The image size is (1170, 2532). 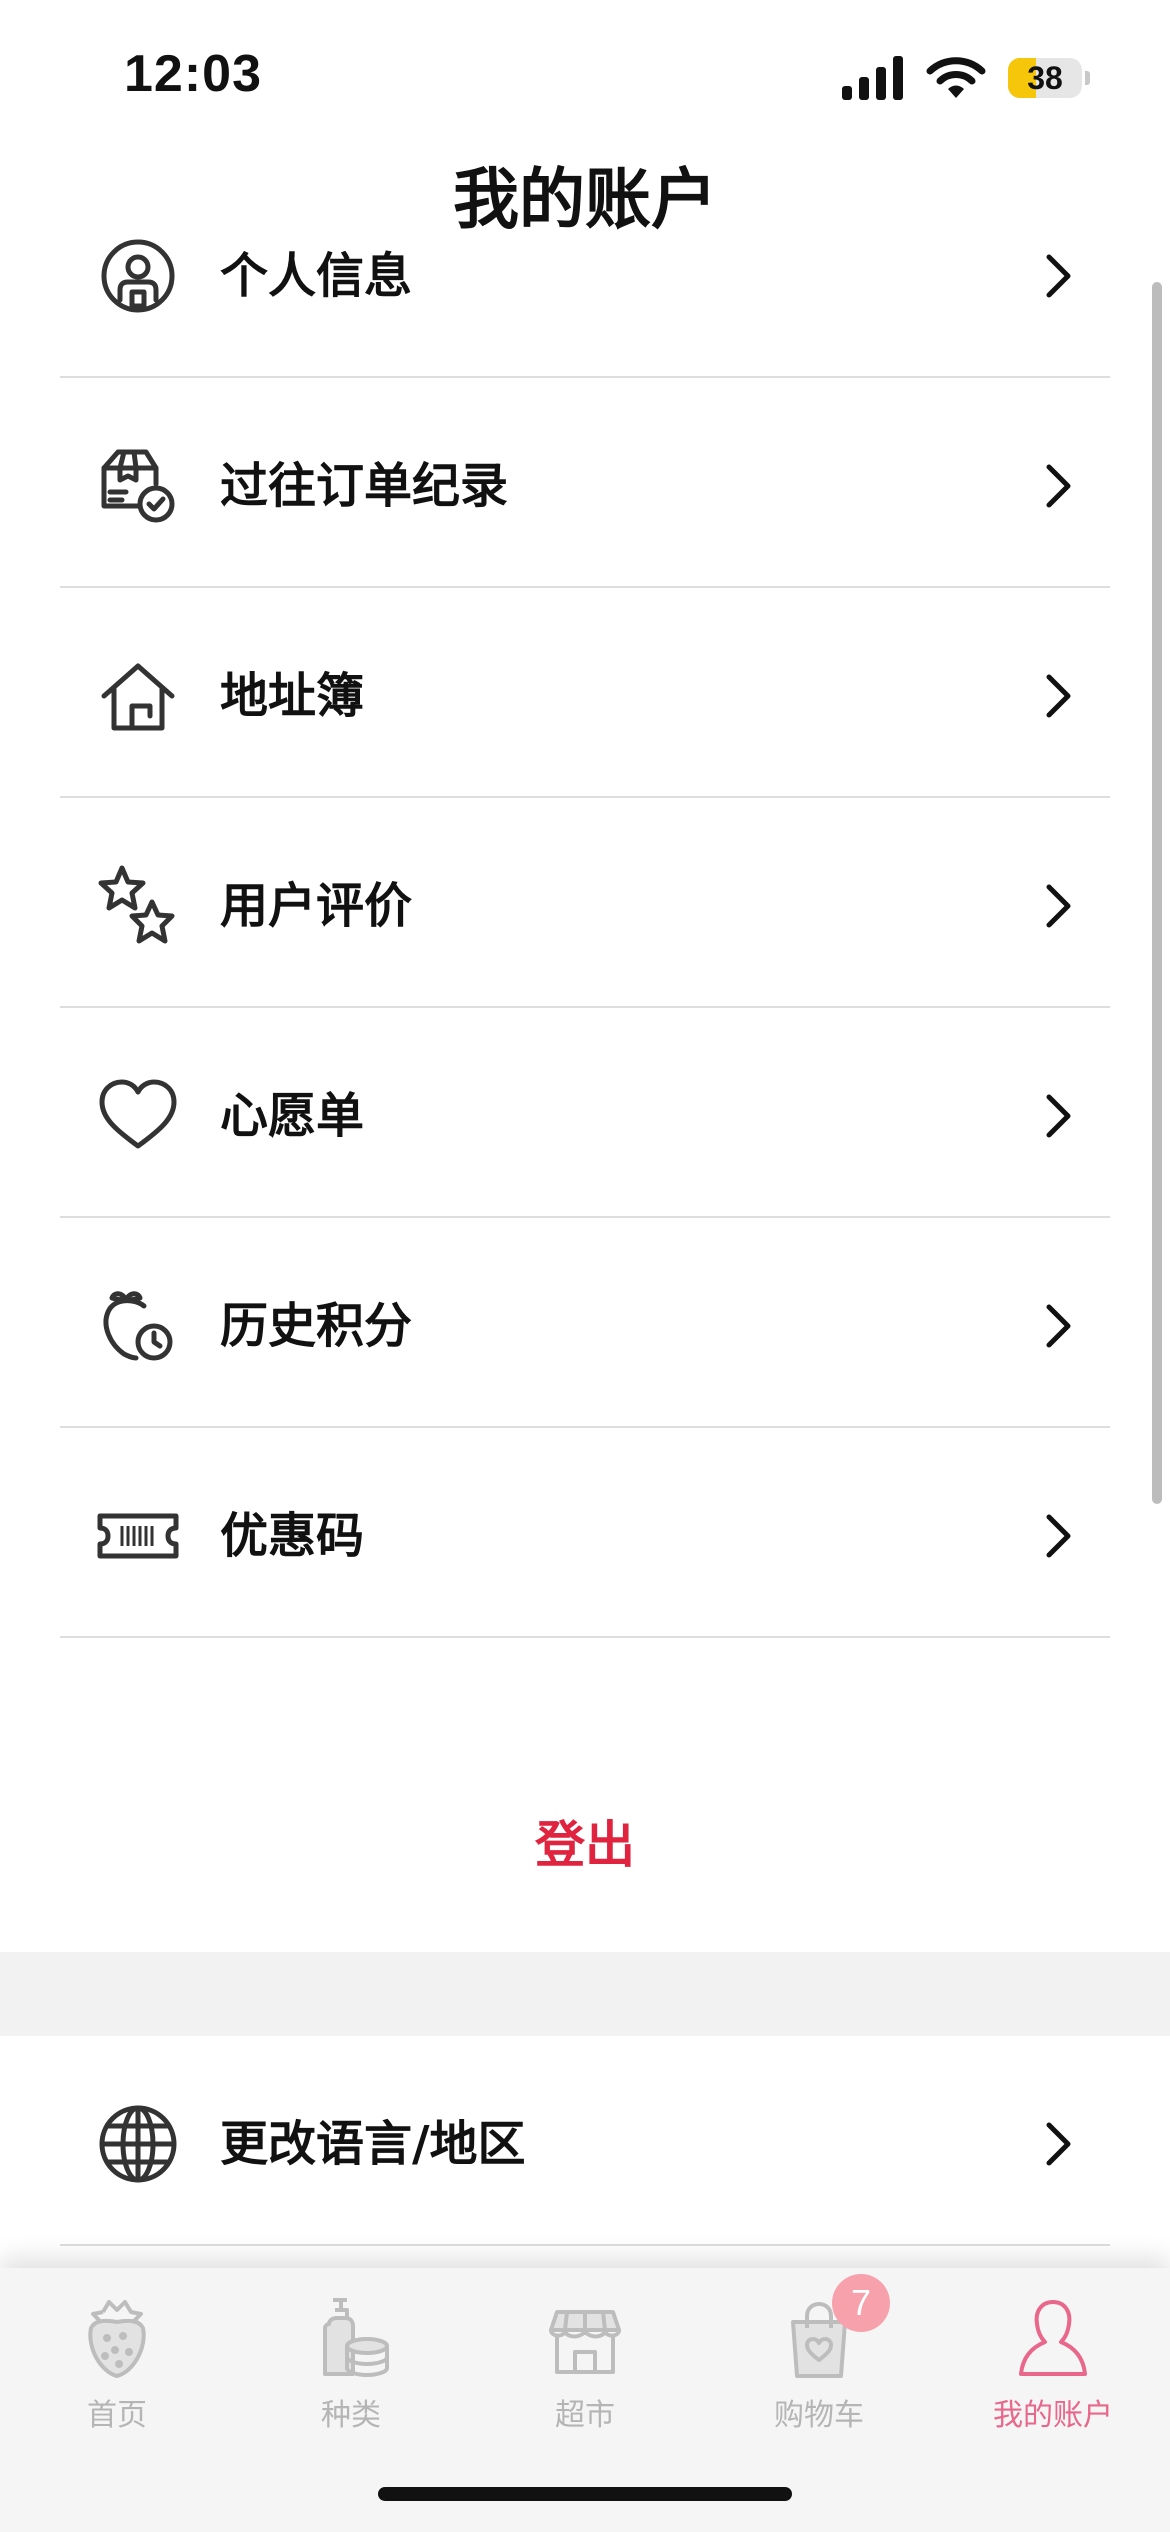 What do you see at coordinates (1087, 78) in the screenshot?
I see `battery-cap` at bounding box center [1087, 78].